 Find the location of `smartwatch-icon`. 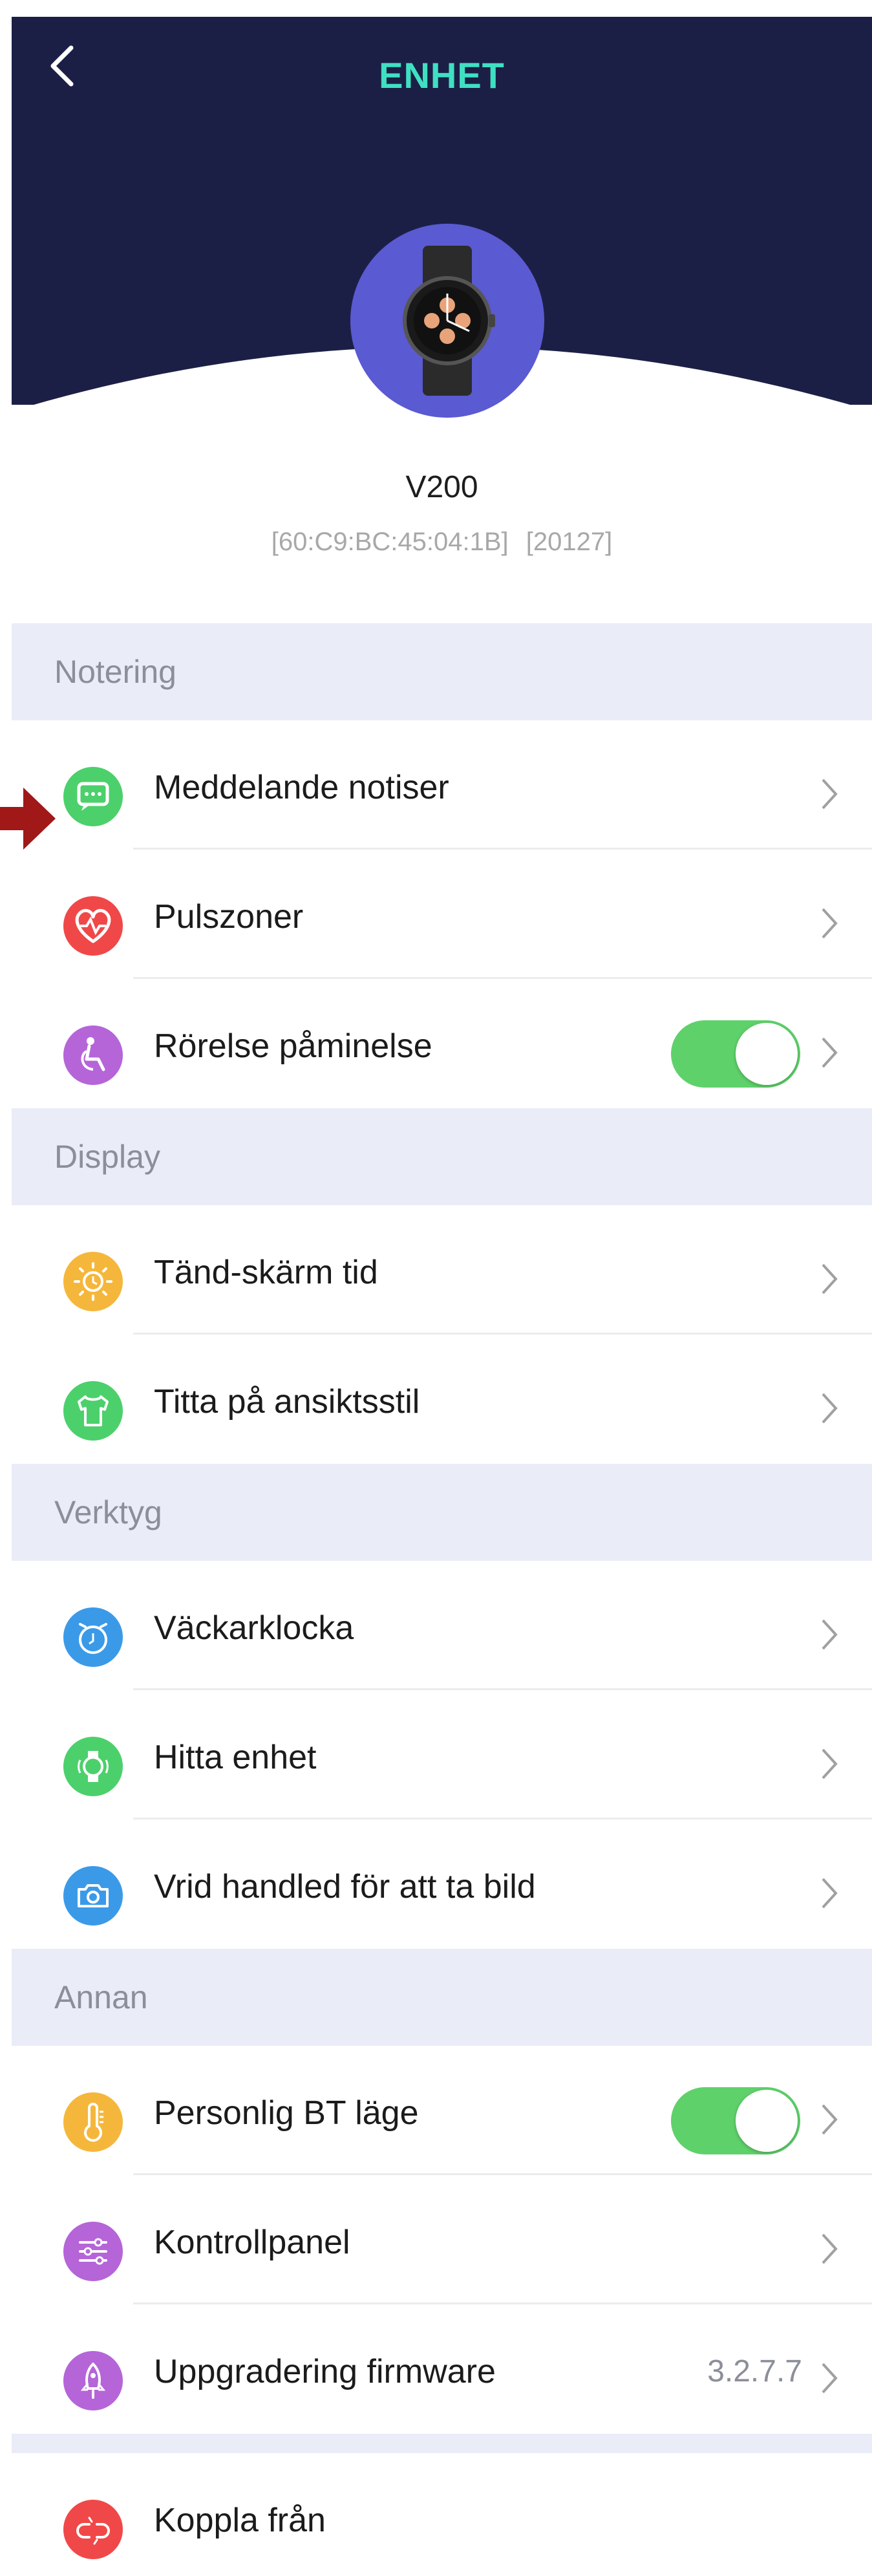

smartwatch-icon is located at coordinates (449, 321).